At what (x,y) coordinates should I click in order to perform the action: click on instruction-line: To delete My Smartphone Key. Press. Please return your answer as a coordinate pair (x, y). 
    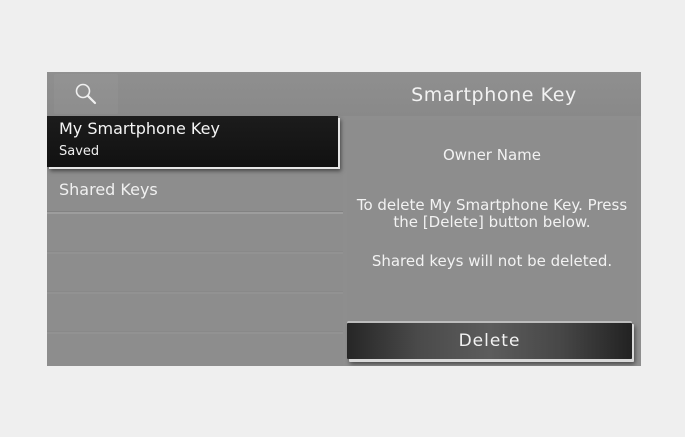
    Looking at the image, I should click on (492, 205).